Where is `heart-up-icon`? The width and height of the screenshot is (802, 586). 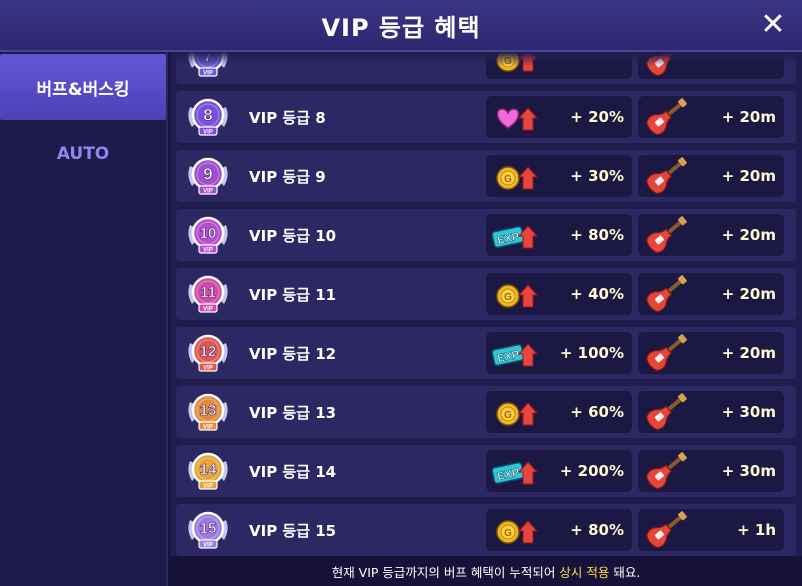
heart-up-icon is located at coordinates (515, 117).